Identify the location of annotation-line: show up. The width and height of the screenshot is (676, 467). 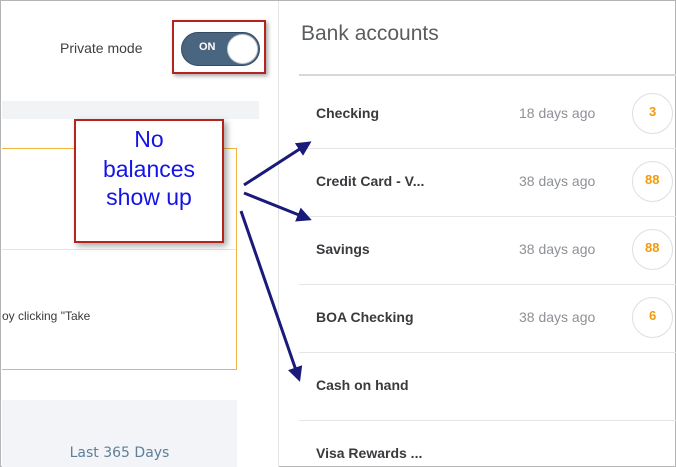
(149, 197).